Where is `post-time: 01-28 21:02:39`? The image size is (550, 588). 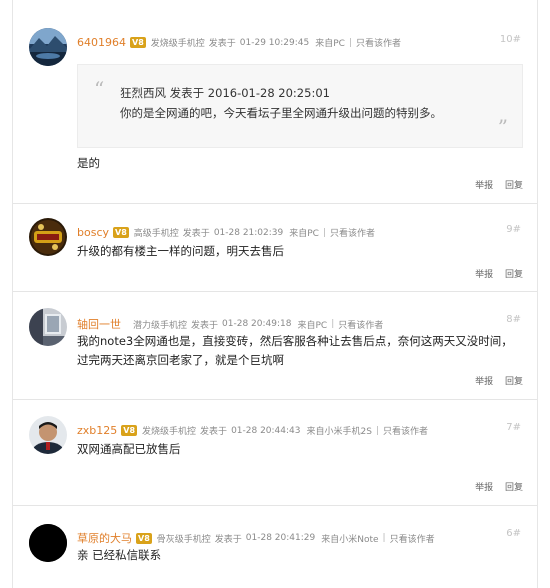
post-time: 01-28 21:02:39 is located at coordinates (248, 232).